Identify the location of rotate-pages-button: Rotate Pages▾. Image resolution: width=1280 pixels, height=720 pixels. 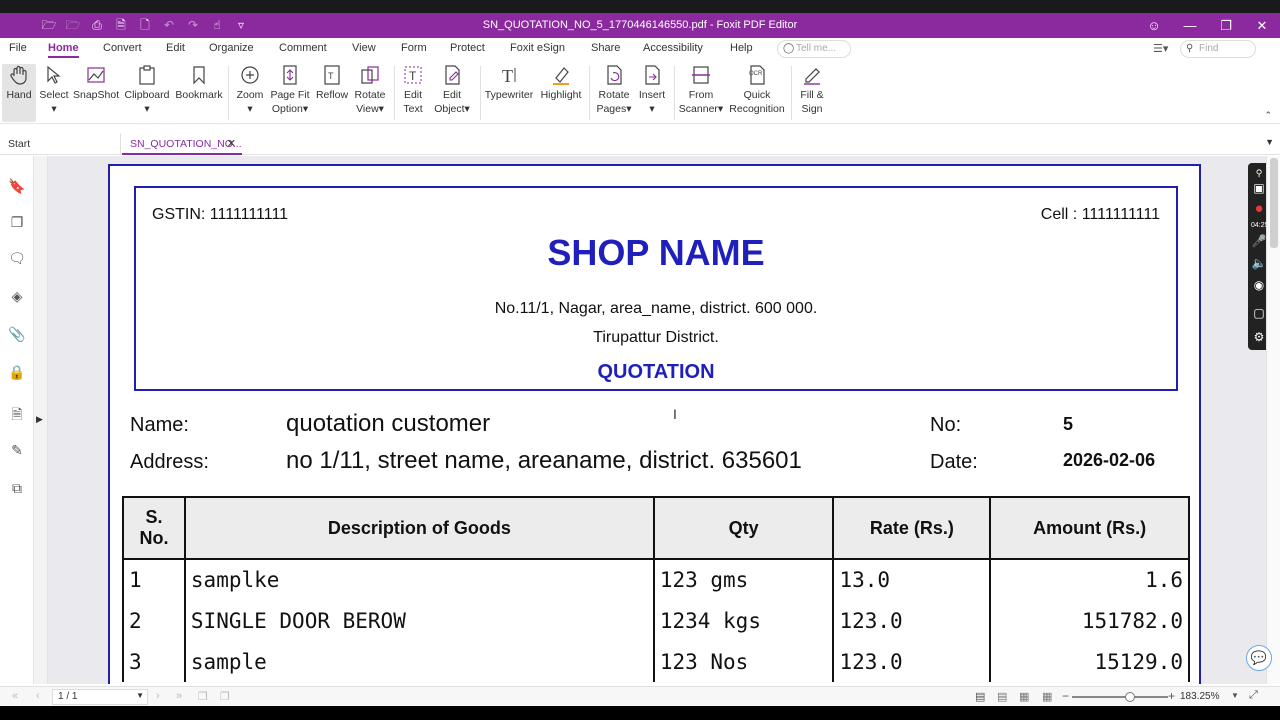
(614, 90).